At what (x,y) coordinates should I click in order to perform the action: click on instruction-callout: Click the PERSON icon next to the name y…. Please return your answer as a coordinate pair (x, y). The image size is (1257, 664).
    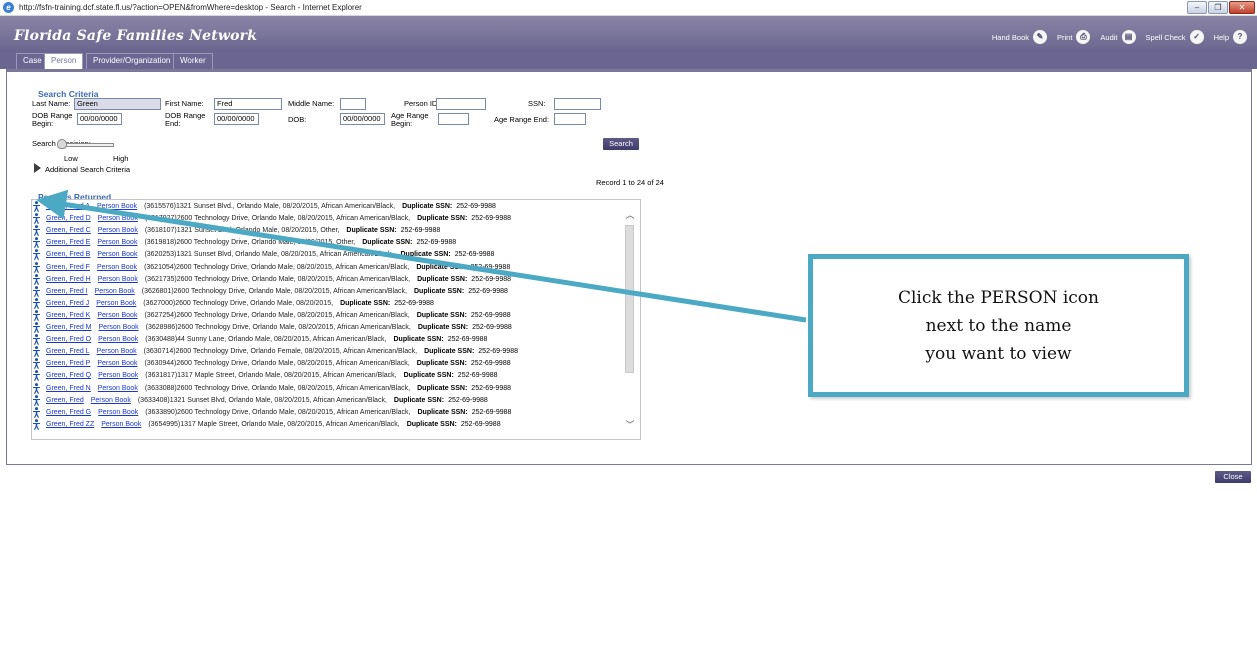
    Looking at the image, I should click on (998, 325).